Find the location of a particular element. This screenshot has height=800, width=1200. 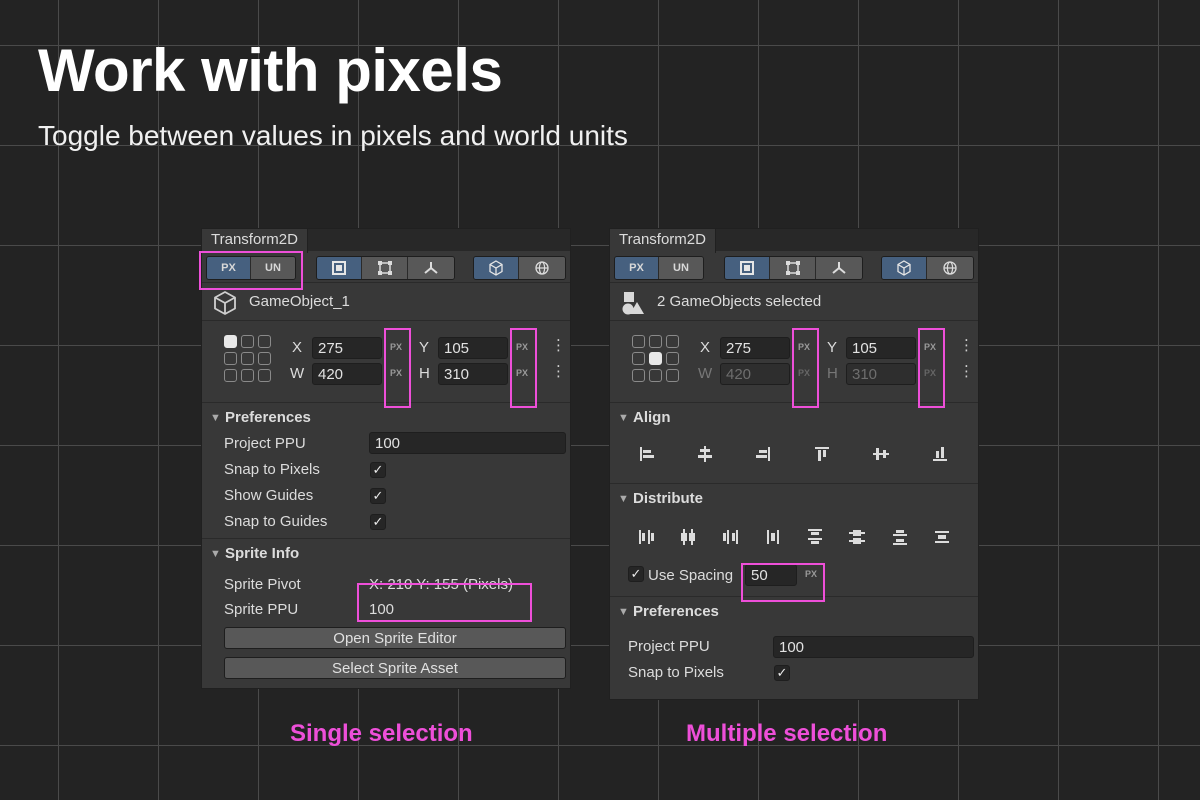

rect-handles-icon is located at coordinates (384, 268).